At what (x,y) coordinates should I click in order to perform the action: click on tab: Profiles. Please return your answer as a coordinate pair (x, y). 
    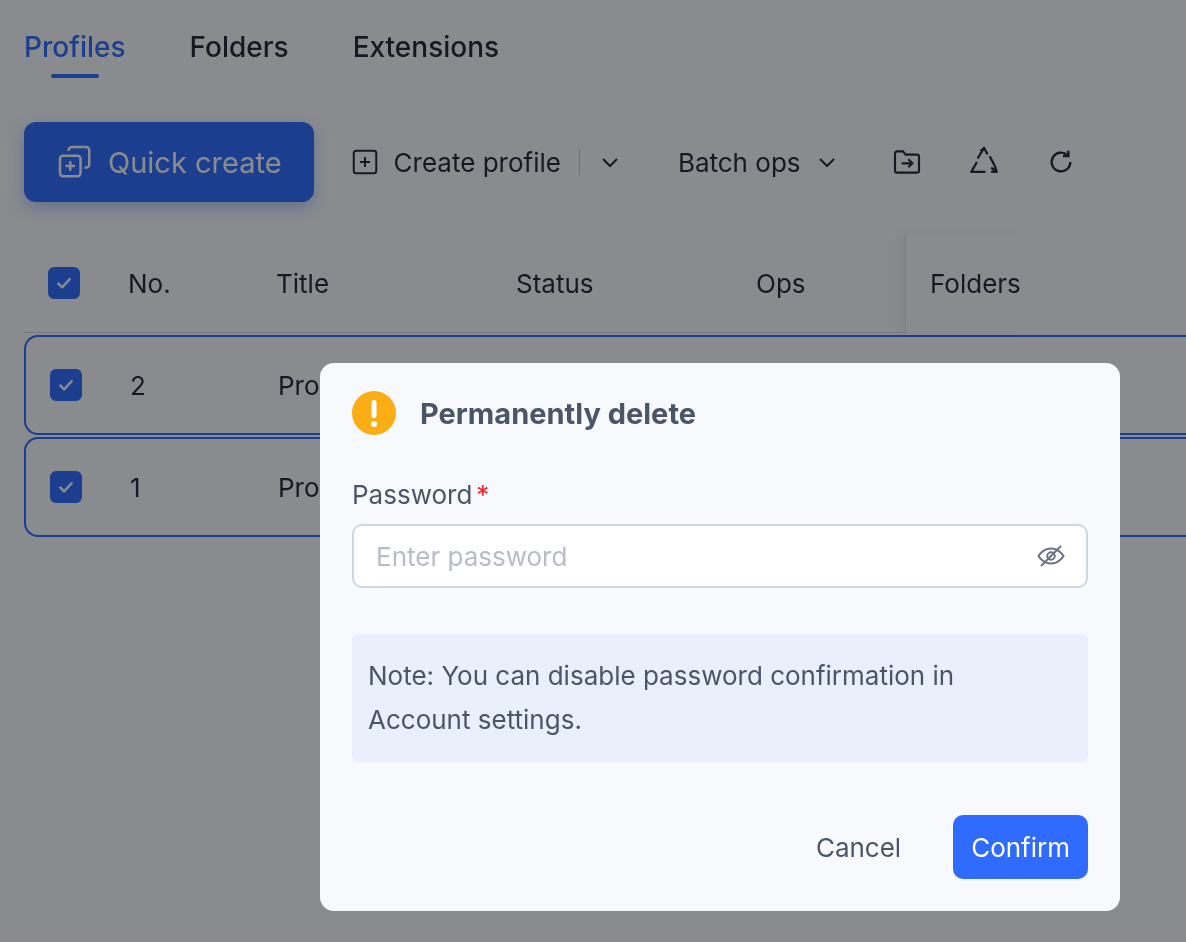
    Looking at the image, I should click on (75, 54).